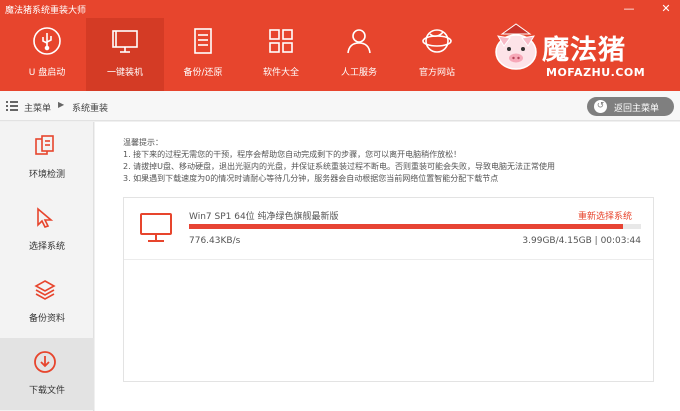 The height and width of the screenshot is (411, 680). What do you see at coordinates (281, 41) in the screenshot?
I see `grid-icon` at bounding box center [281, 41].